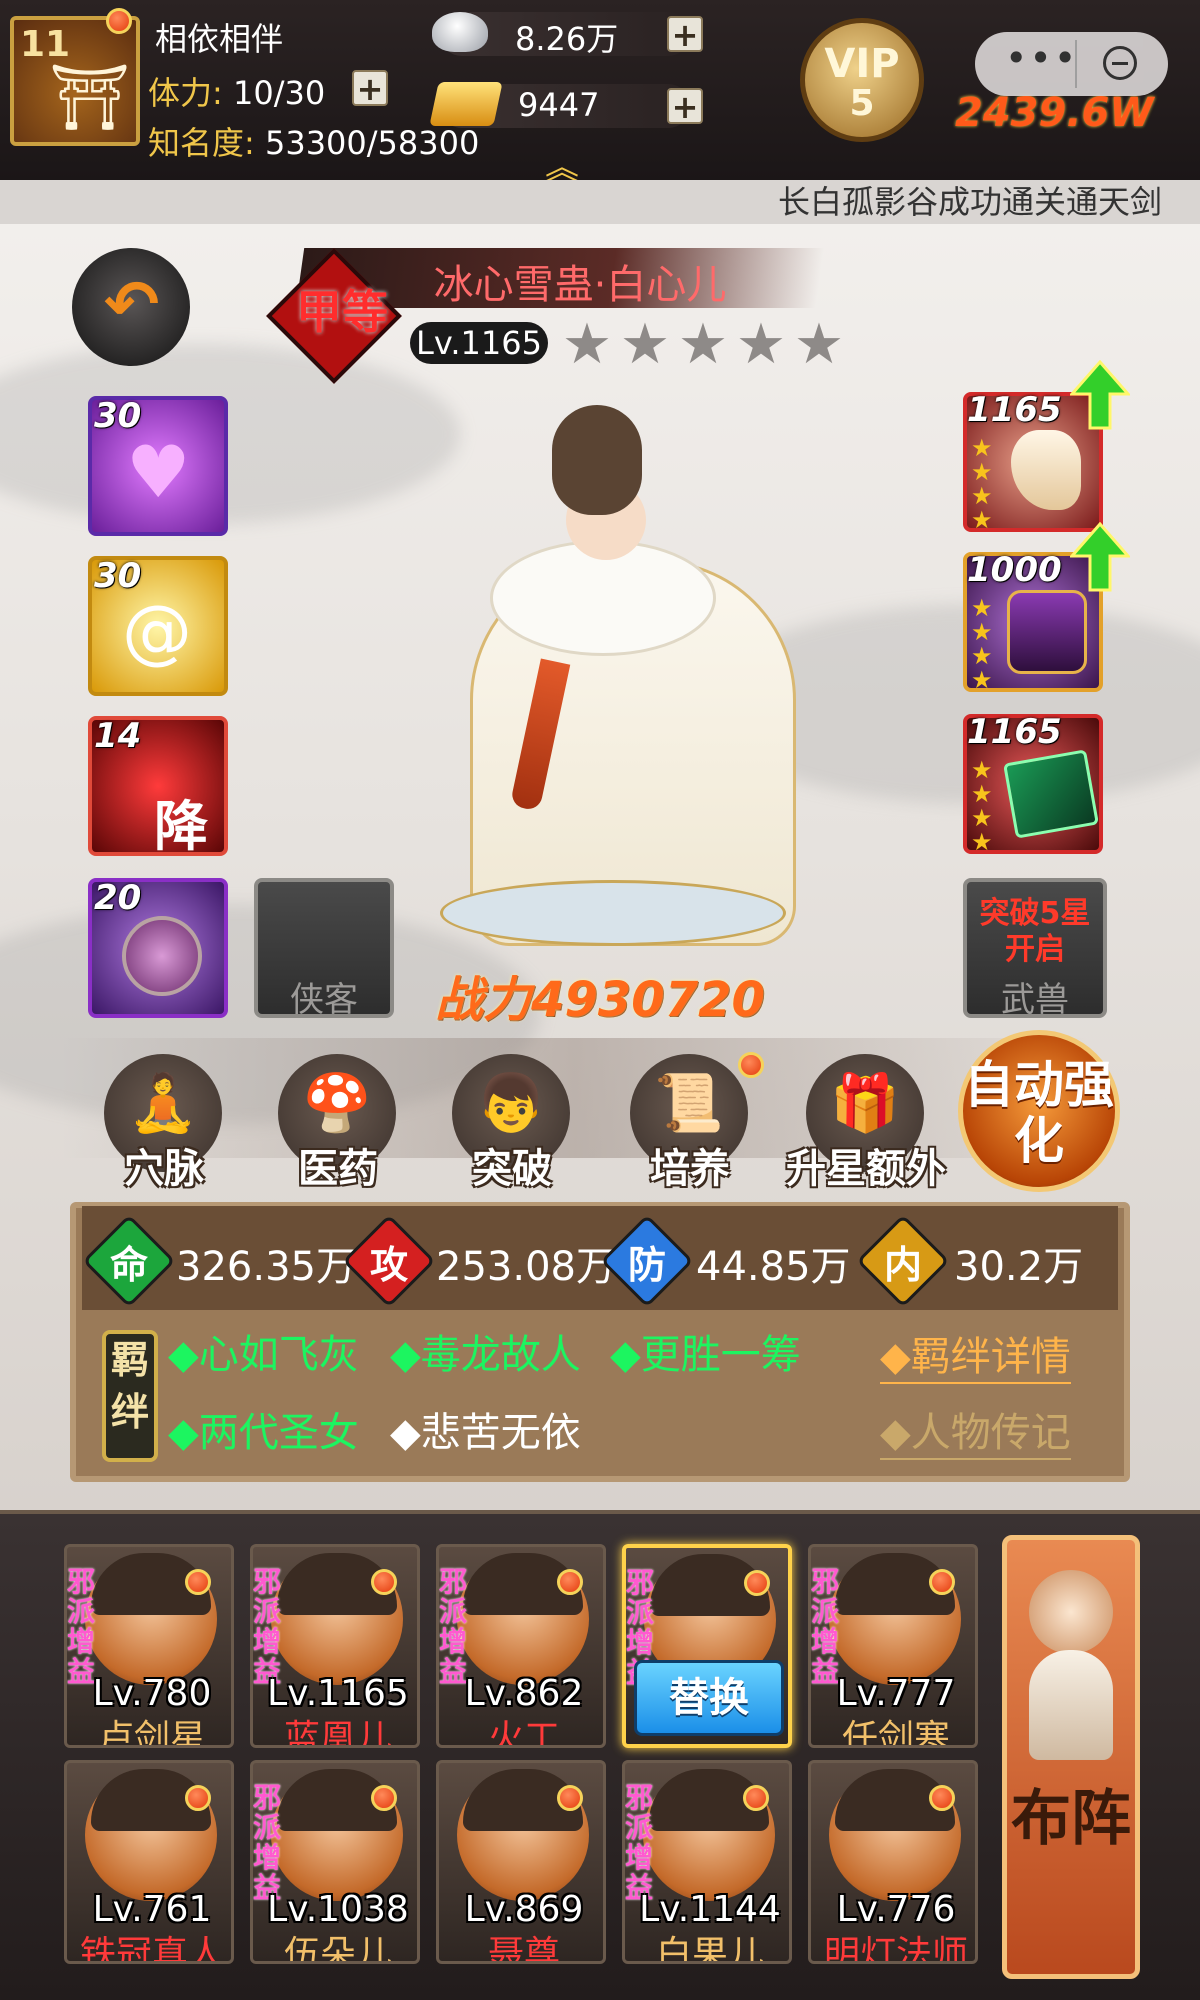 Image resolution: width=1200 pixels, height=2000 pixels. Describe the element at coordinates (707, 1862) in the screenshot. I see `roster-card: 邪派增益 Lv.1144 白果儿` at that location.